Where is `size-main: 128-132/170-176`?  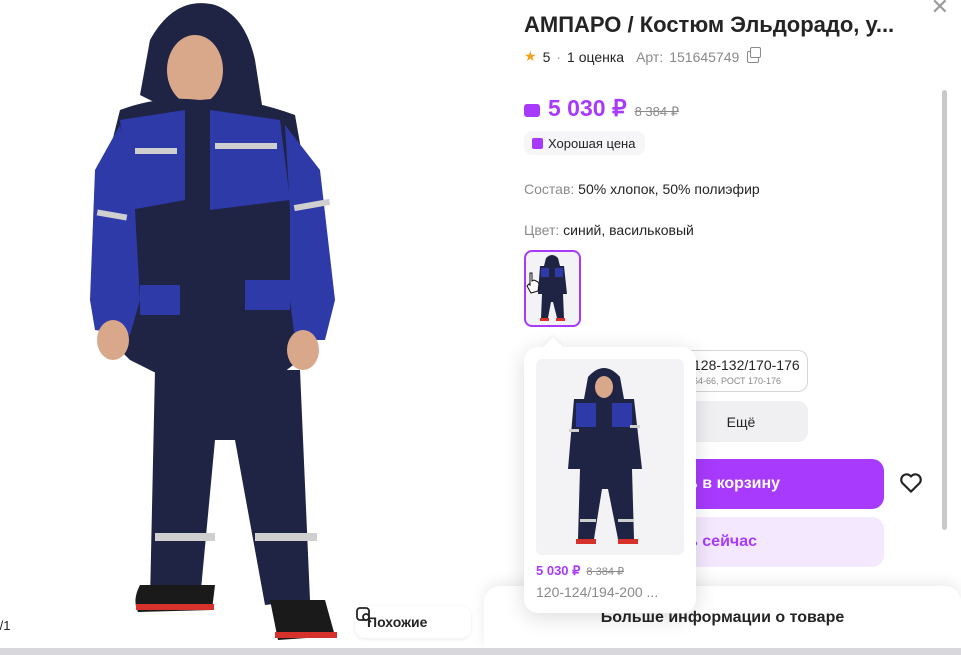
size-main: 128-132/170-176 is located at coordinates (746, 365).